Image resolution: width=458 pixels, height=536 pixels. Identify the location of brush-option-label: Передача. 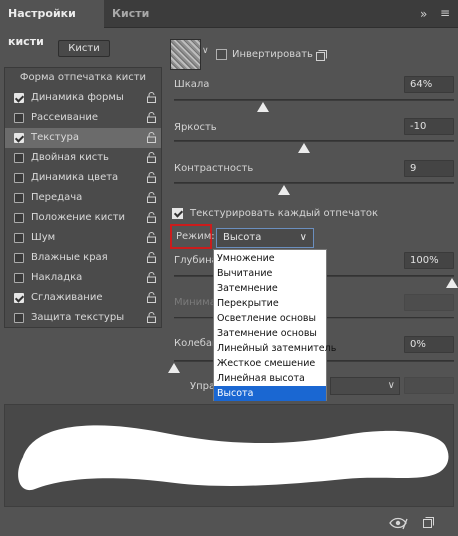
(57, 197).